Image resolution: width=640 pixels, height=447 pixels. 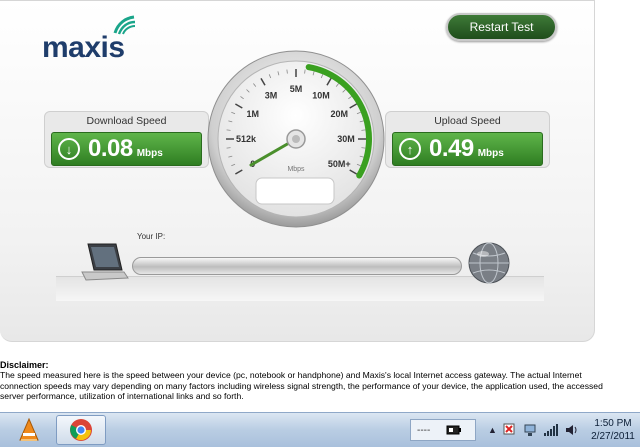 What do you see at coordinates (501, 27) in the screenshot?
I see `restart-test-button: Restart Test` at bounding box center [501, 27].